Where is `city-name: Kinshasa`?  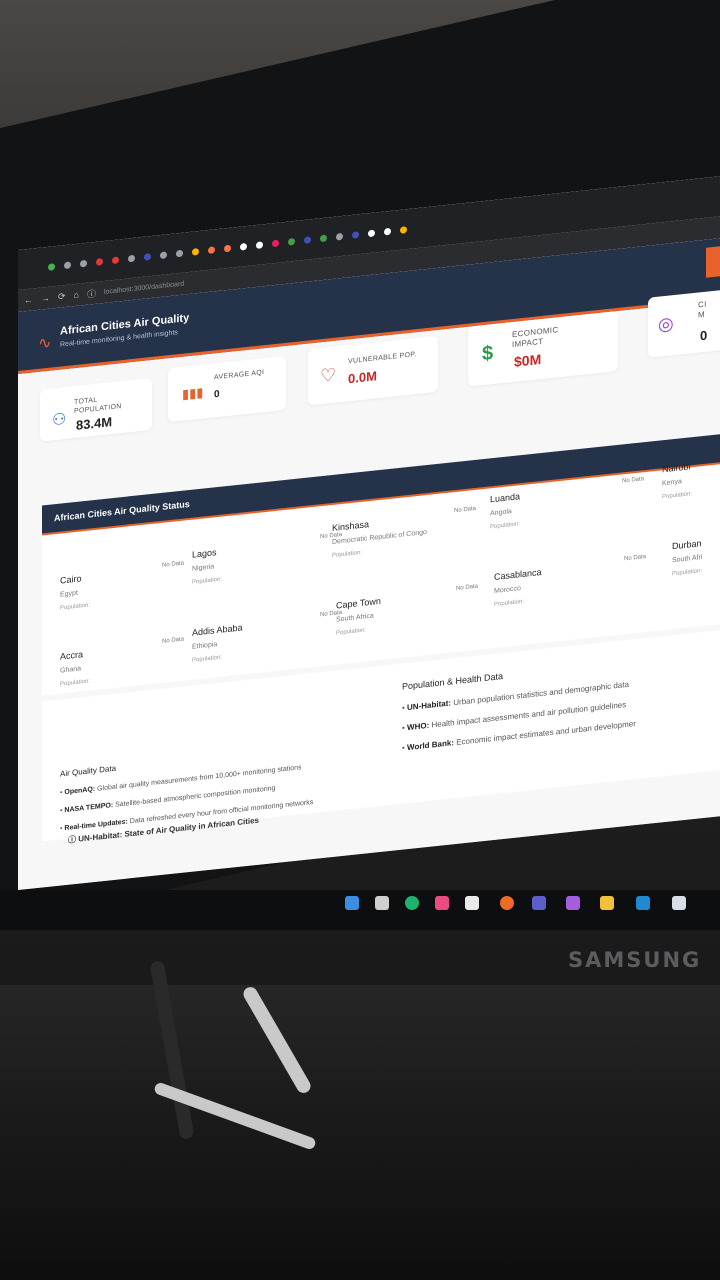 city-name: Kinshasa is located at coordinates (351, 526).